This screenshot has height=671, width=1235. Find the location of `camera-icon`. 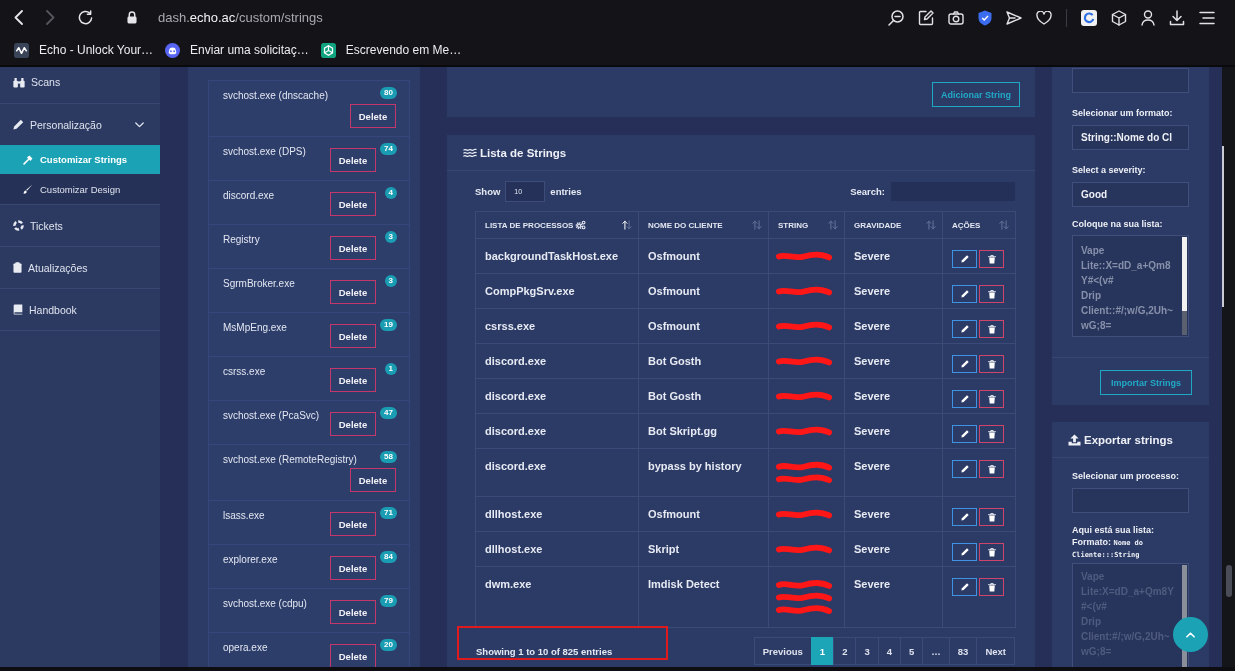

camera-icon is located at coordinates (956, 17).